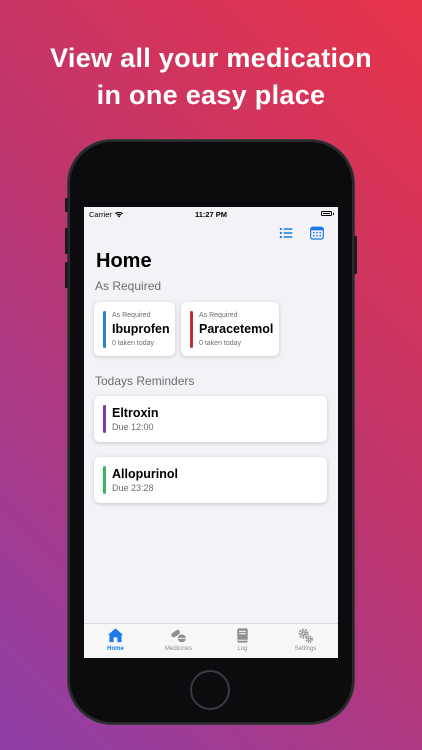 The width and height of the screenshot is (422, 750). Describe the element at coordinates (178, 649) in the screenshot. I see `tab-label: Medicines` at that location.